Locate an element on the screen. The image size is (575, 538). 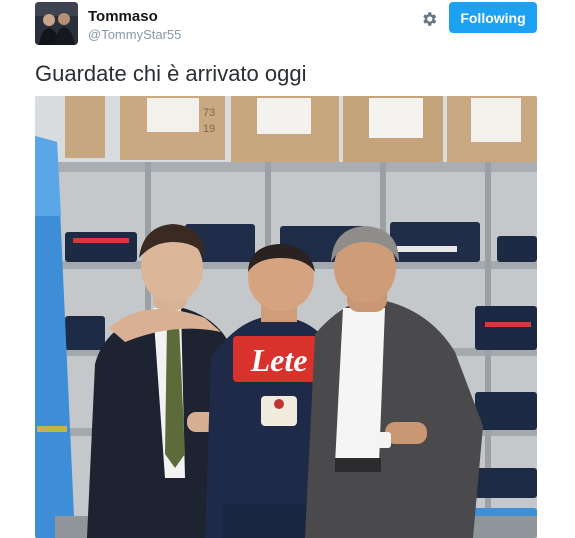
user-avatar is located at coordinates (56, 23).